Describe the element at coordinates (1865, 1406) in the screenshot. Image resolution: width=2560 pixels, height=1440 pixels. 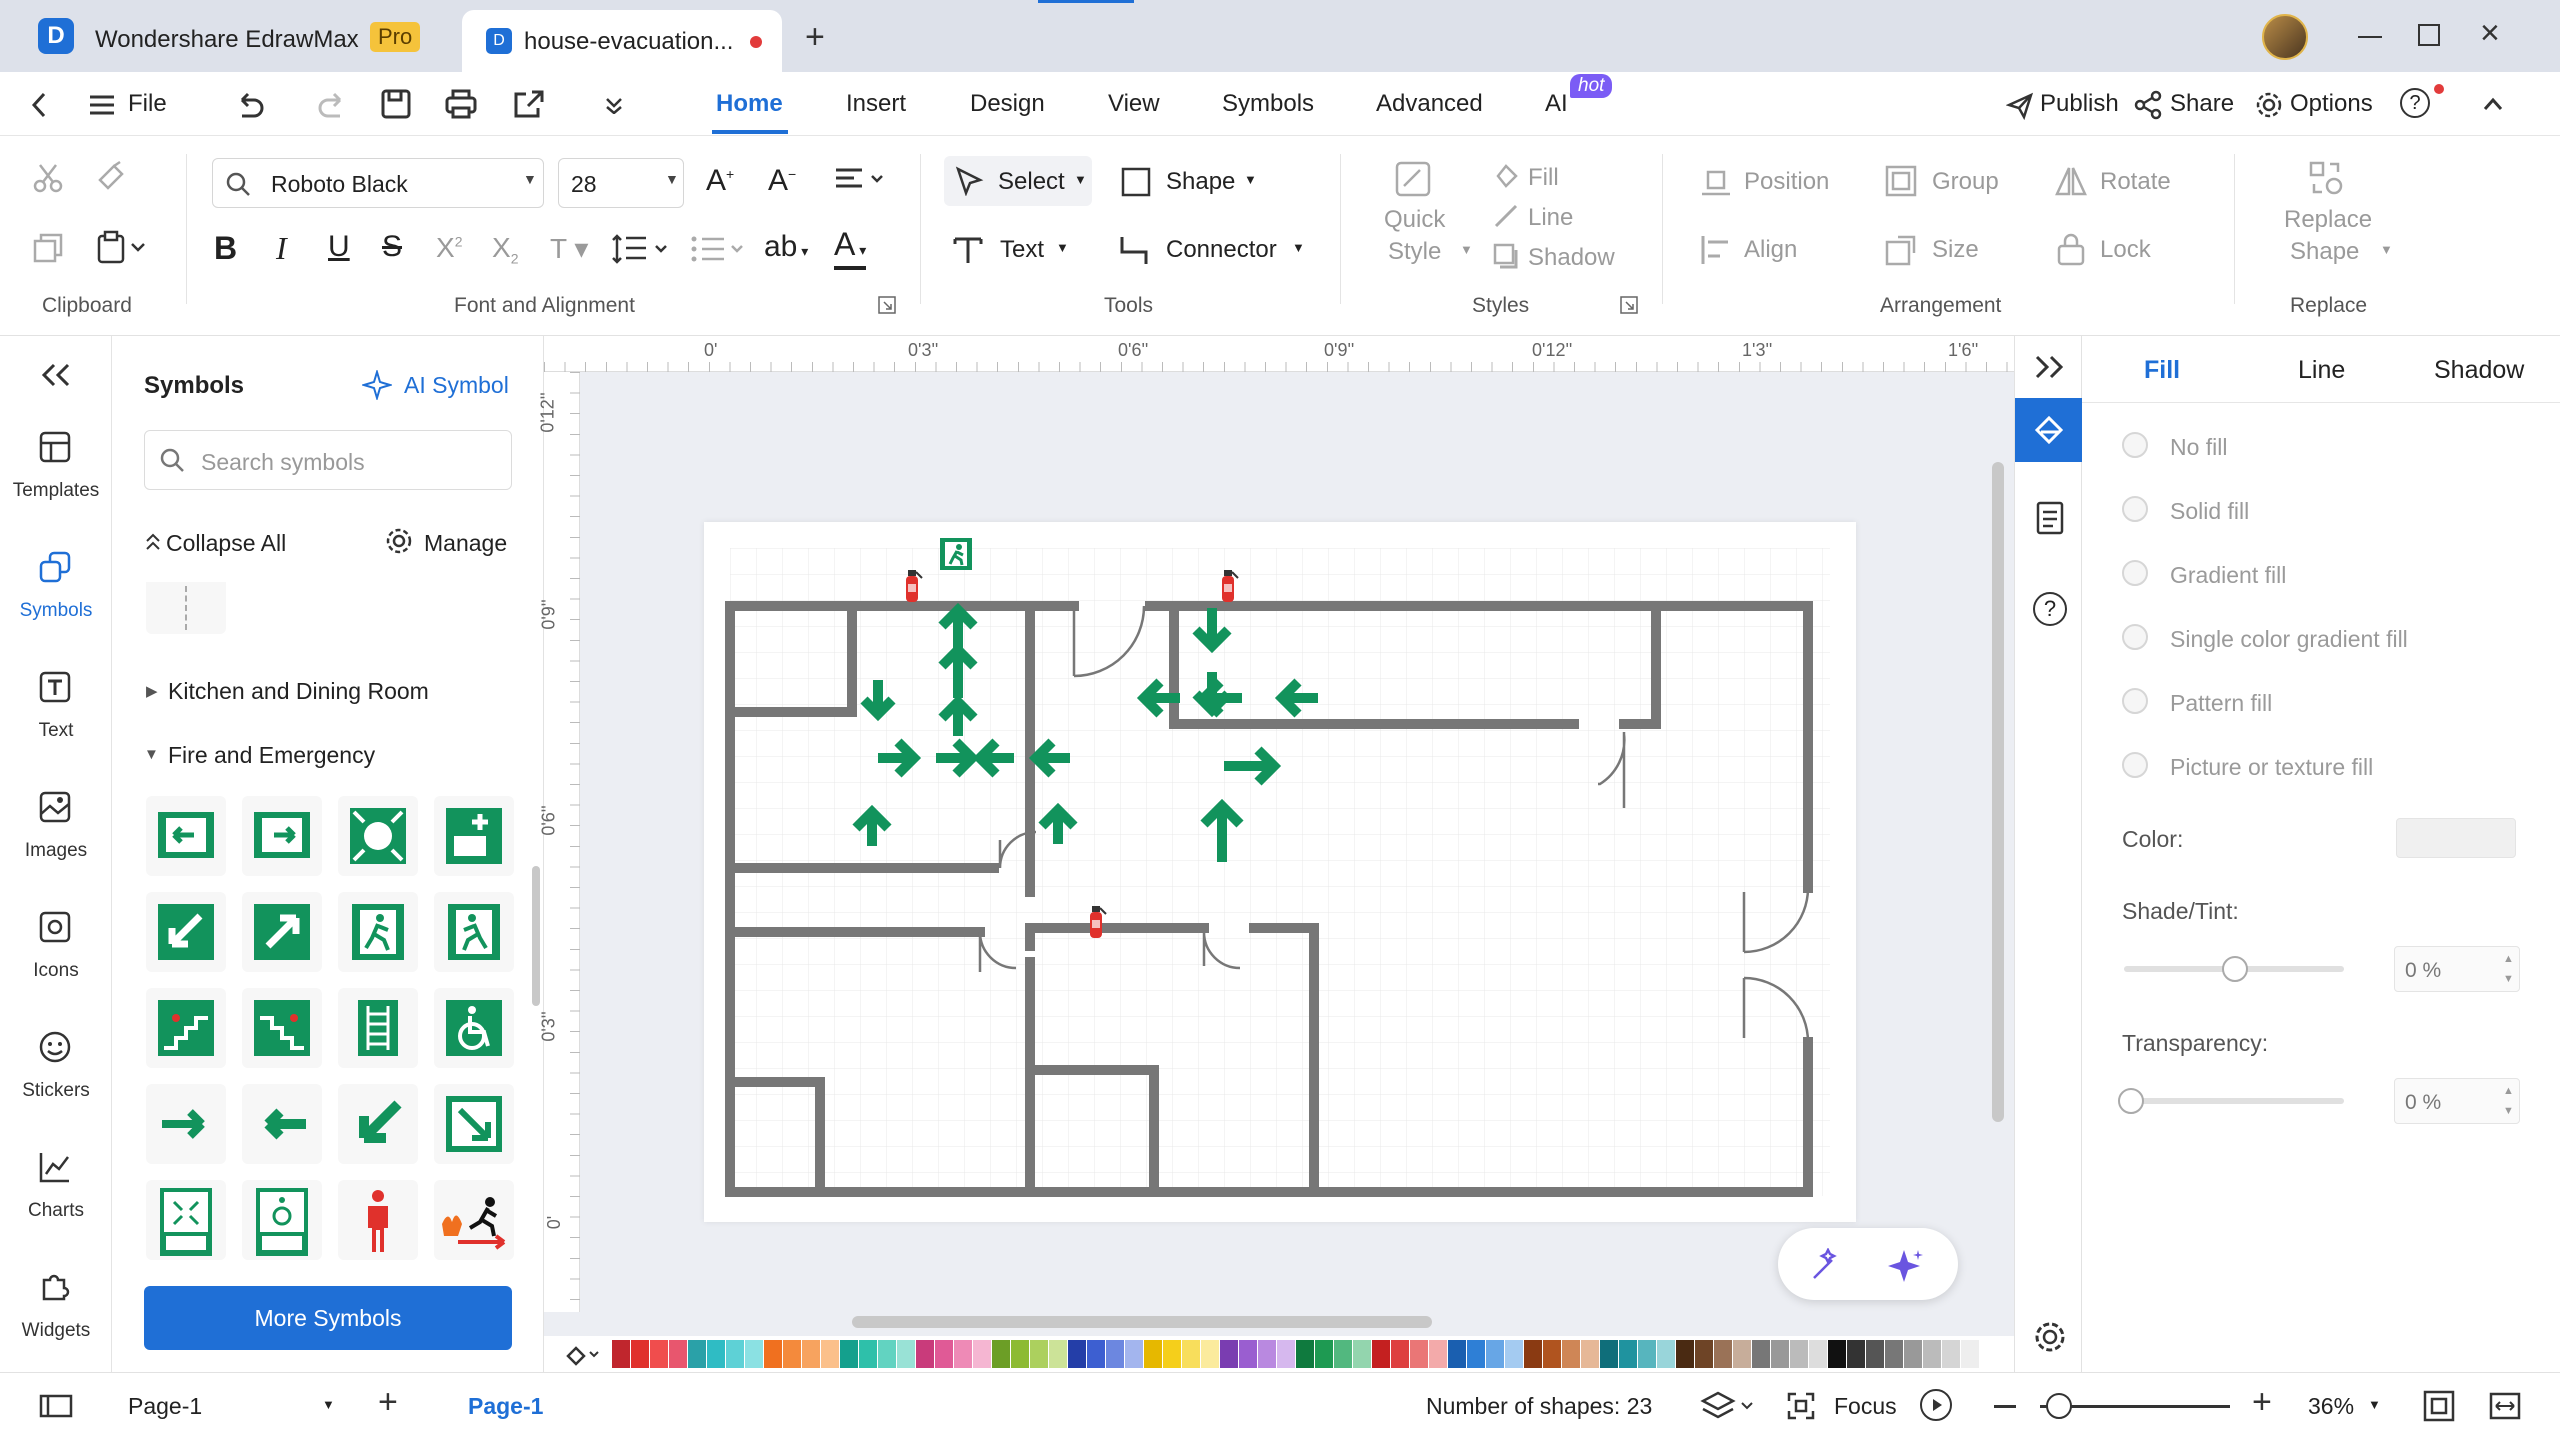
I see `focus-button: Focus` at that location.